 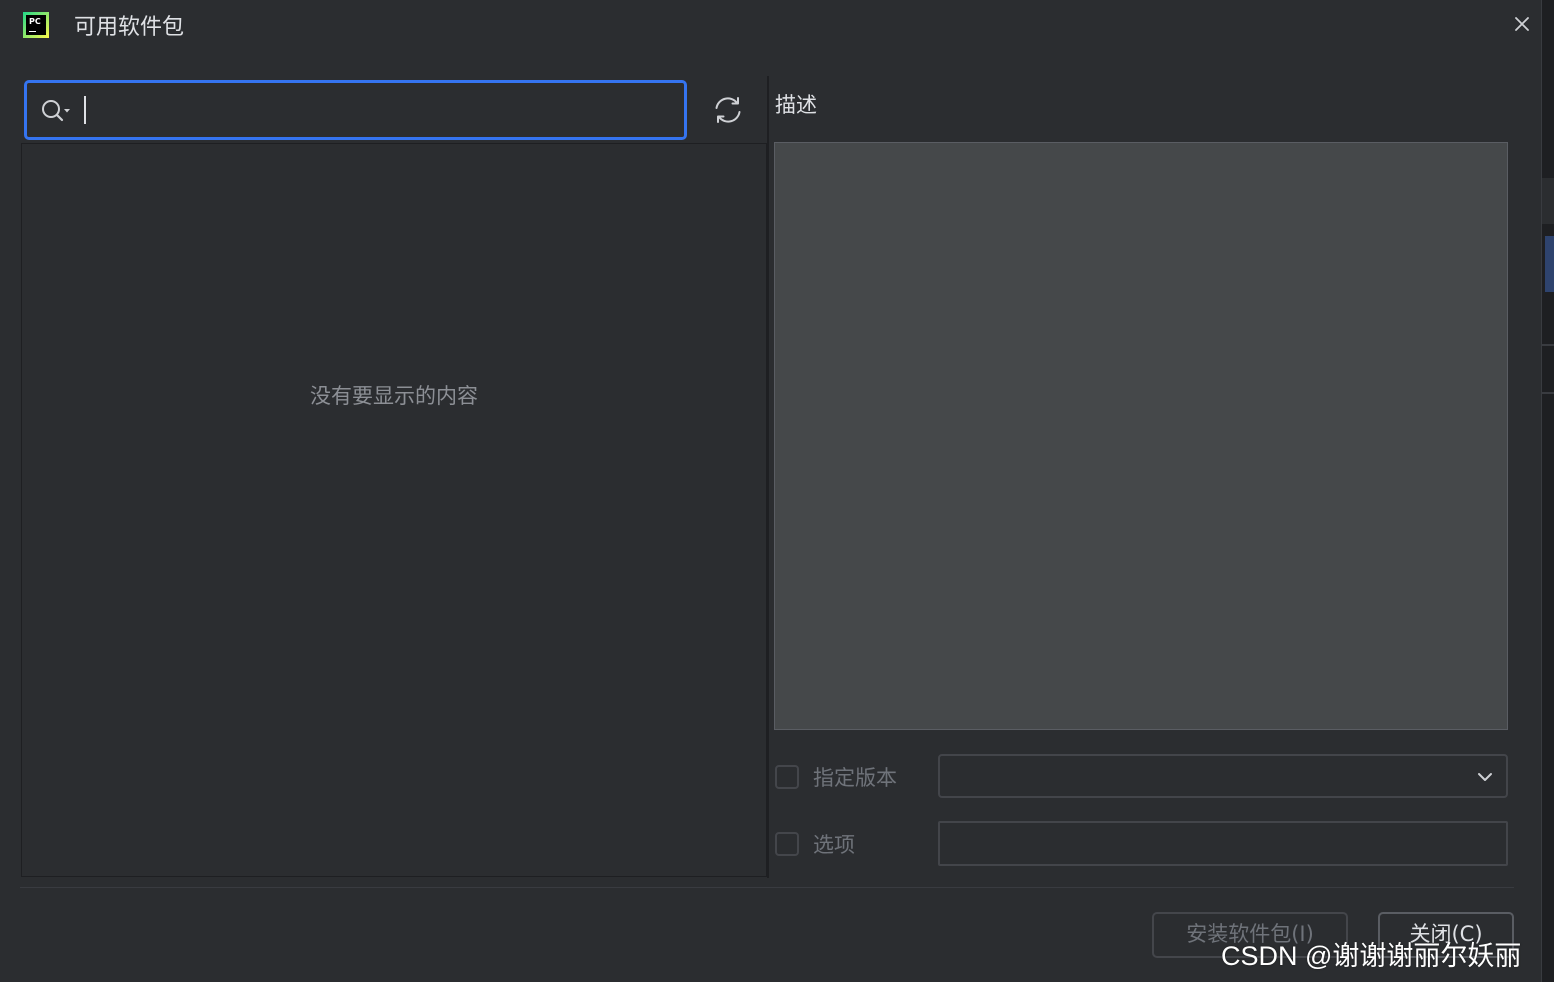 What do you see at coordinates (129, 27) in the screenshot?
I see `dialog-title: 可用软件包` at bounding box center [129, 27].